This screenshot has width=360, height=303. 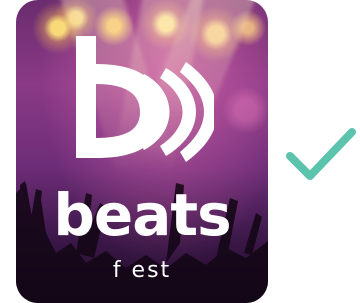 What do you see at coordinates (321, 154) in the screenshot?
I see `checkmark-icon` at bounding box center [321, 154].